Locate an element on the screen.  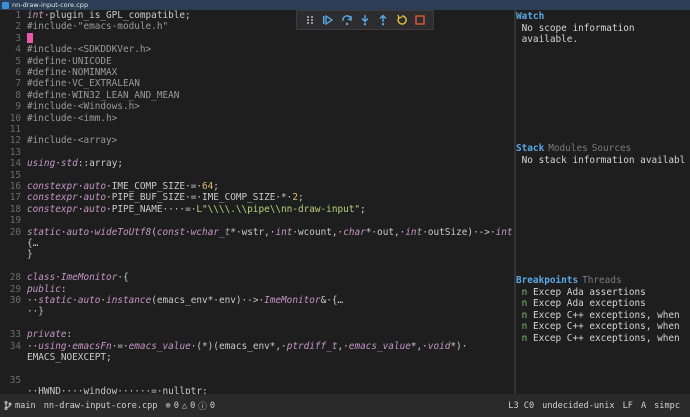
error-count: 0 is located at coordinates (176, 405).